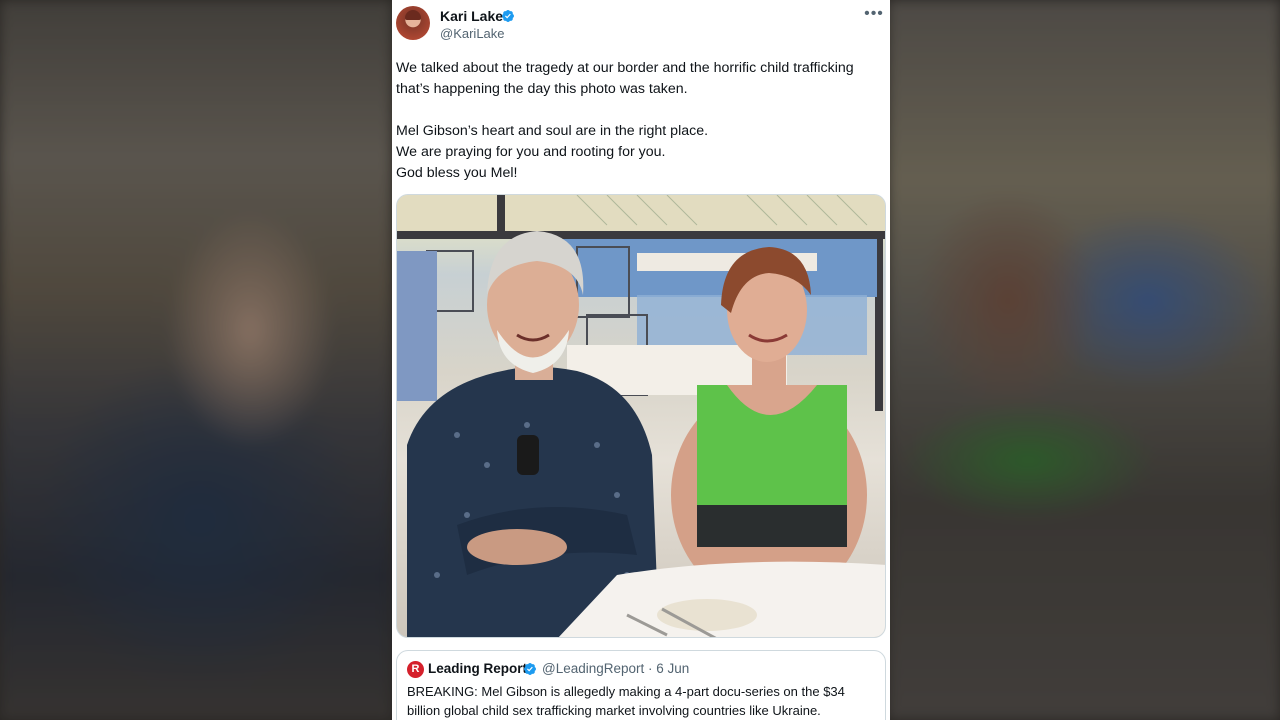 The image size is (1280, 720). Describe the element at coordinates (471, 16) in the screenshot. I see `display-name: Kari Lake` at that location.